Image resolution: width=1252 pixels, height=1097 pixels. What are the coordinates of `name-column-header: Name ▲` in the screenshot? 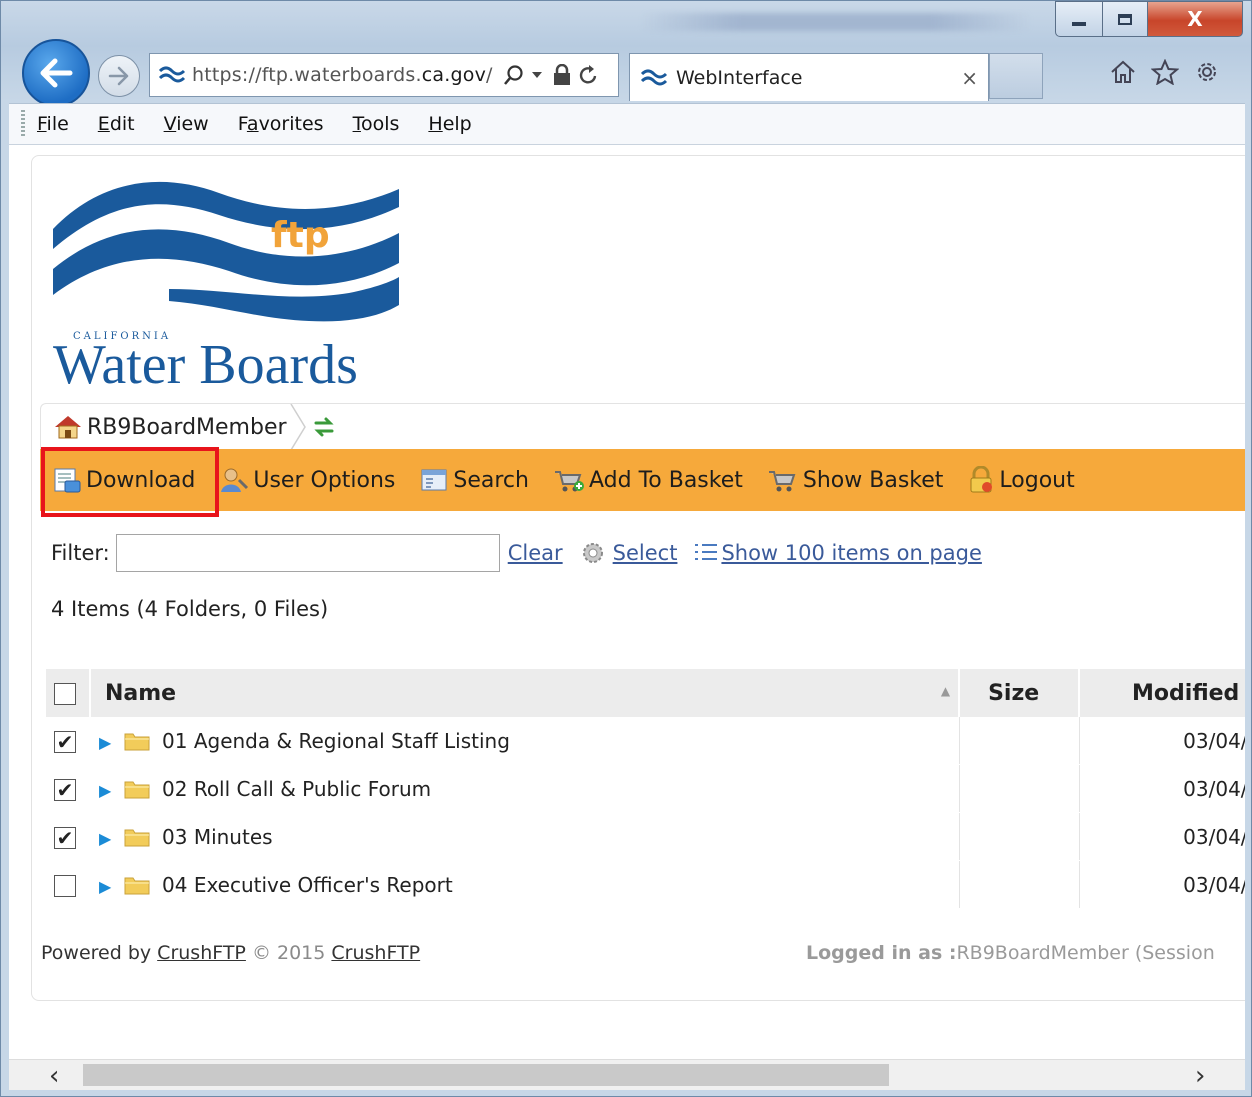 It's located at (525, 693).